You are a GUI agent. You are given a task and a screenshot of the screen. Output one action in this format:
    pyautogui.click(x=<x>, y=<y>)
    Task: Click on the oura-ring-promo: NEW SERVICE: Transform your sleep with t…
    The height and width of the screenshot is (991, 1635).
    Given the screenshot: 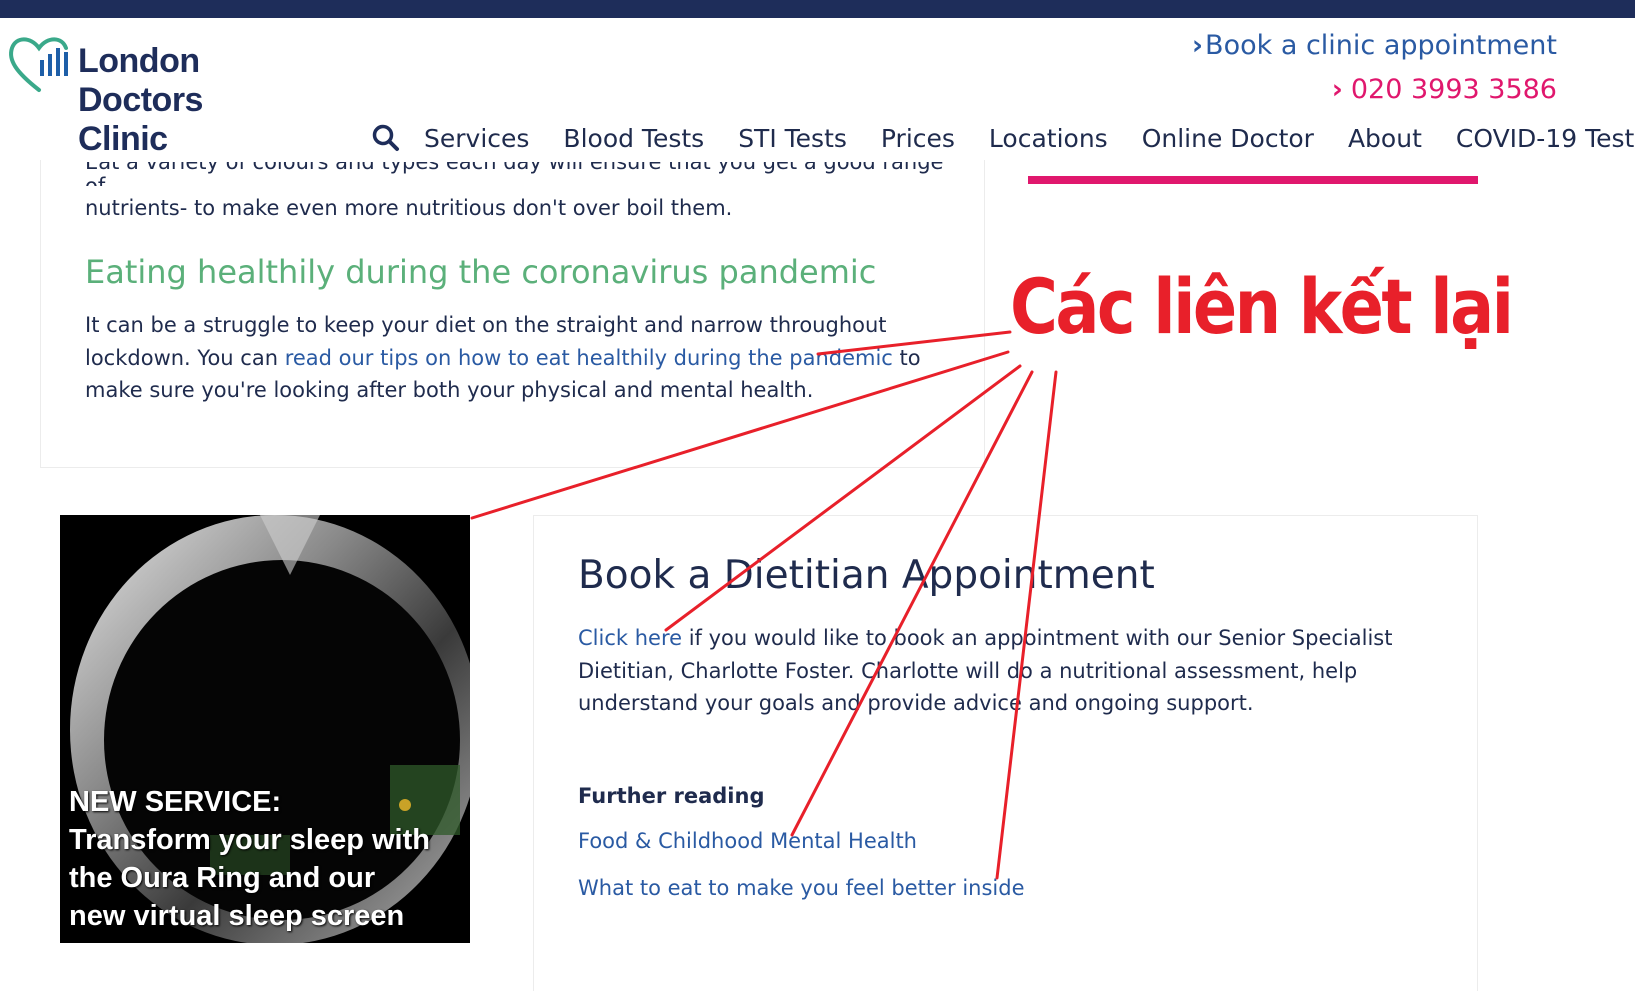 What is the action you would take?
    pyautogui.click(x=265, y=729)
    